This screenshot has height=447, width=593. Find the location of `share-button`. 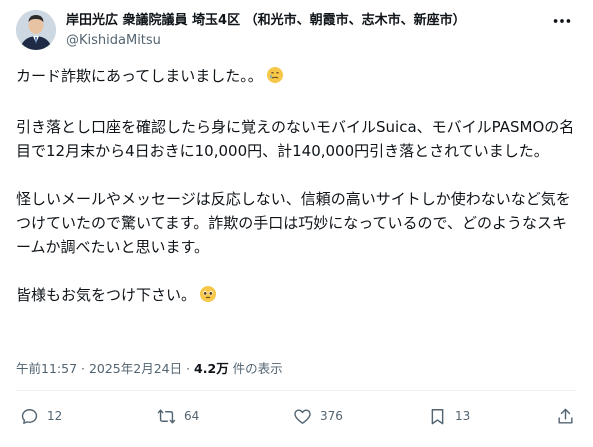

share-button is located at coordinates (565, 416).